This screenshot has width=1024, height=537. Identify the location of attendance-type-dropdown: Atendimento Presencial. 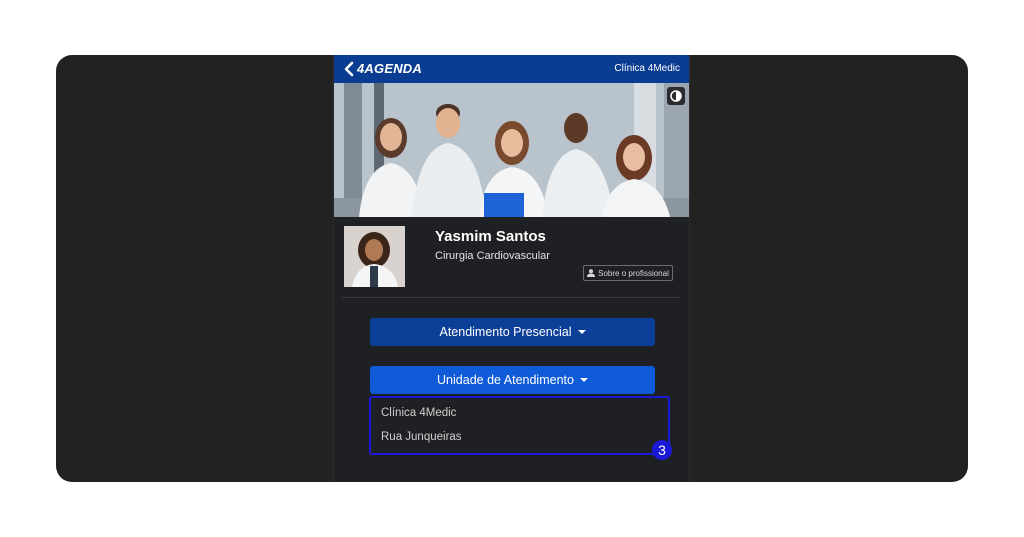
(512, 332).